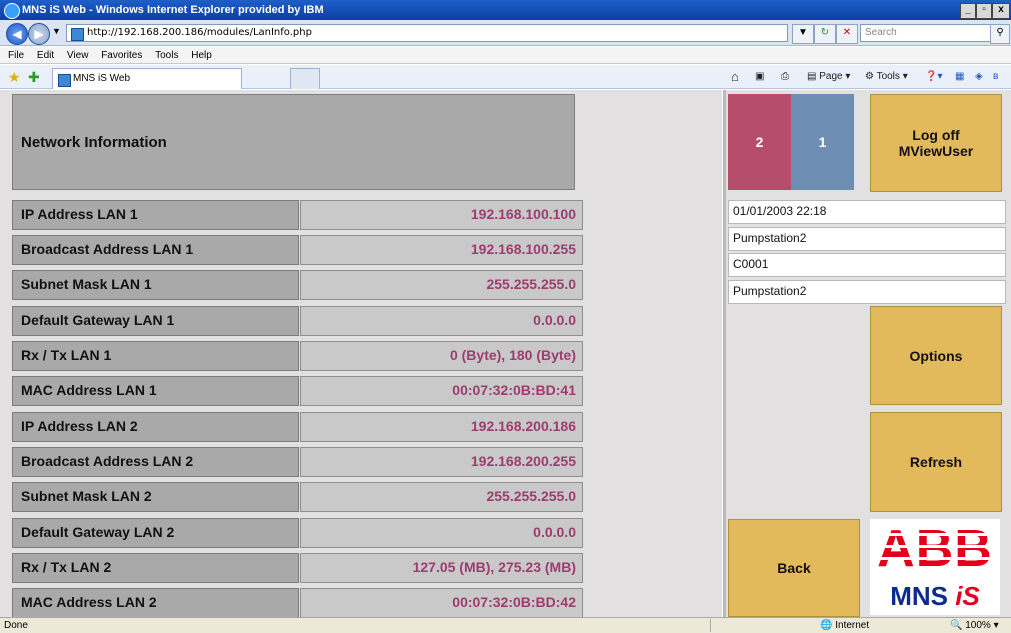  What do you see at coordinates (64, 80) in the screenshot?
I see `tab-page-icon` at bounding box center [64, 80].